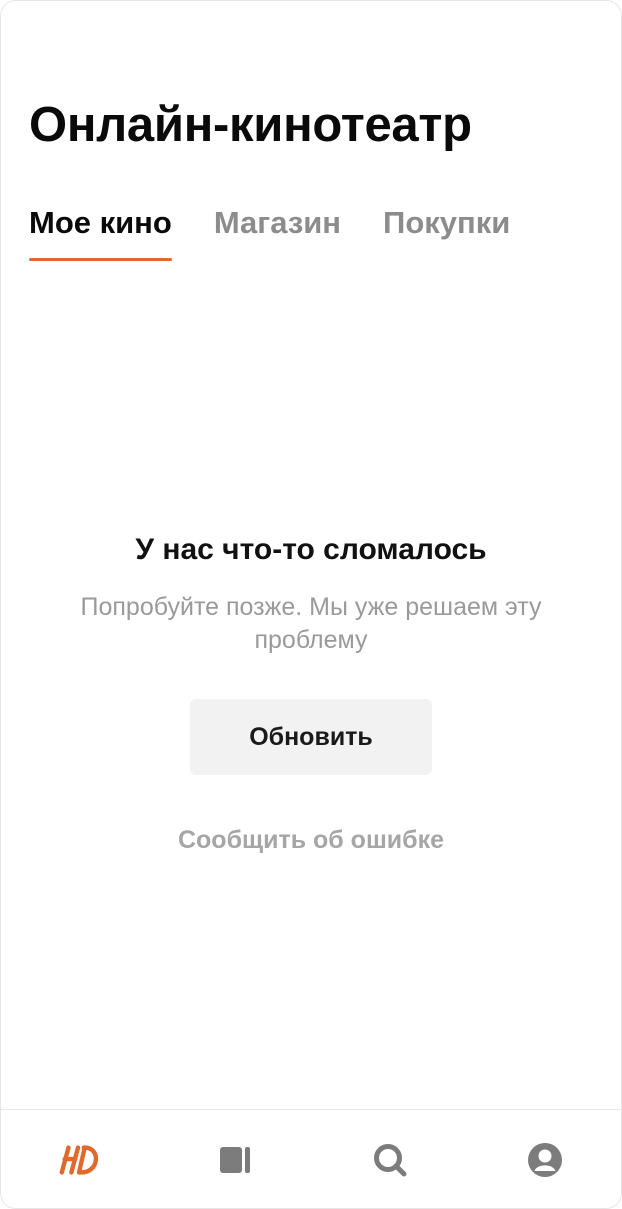 The width and height of the screenshot is (622, 1209). What do you see at coordinates (446, 232) in the screenshot?
I see `tab-purchases: Покупки` at bounding box center [446, 232].